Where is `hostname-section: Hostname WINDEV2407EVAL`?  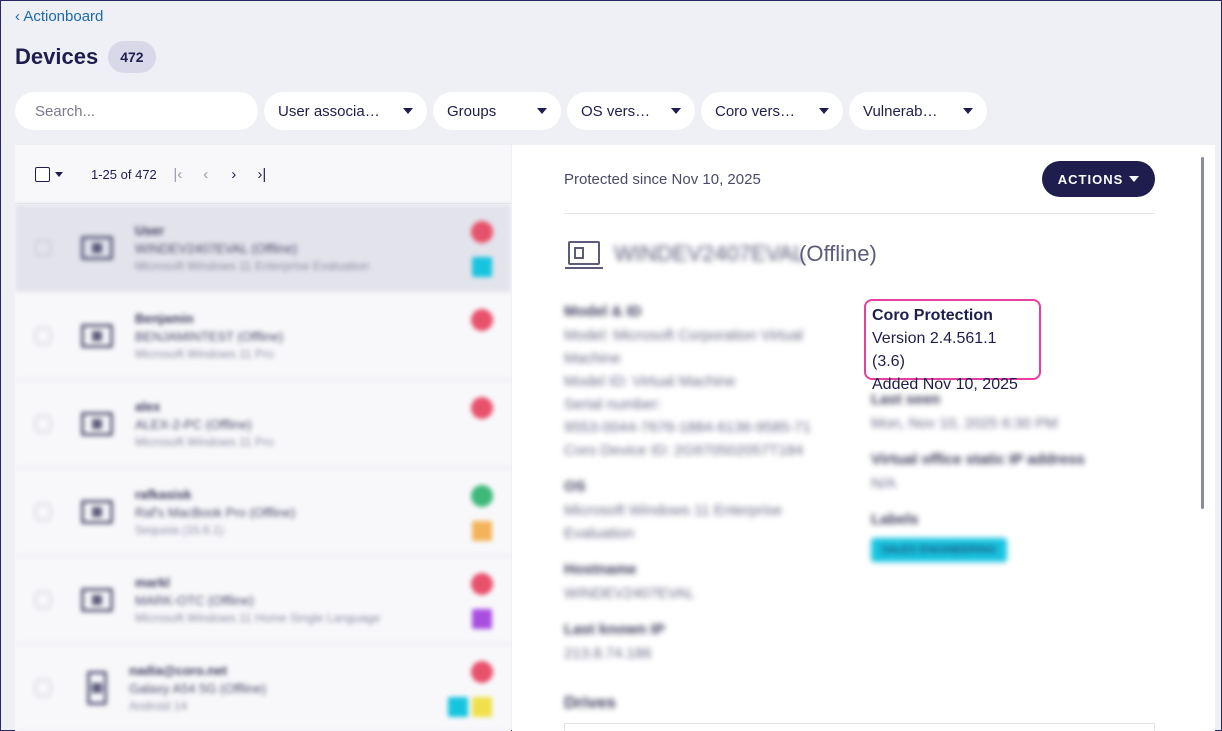
hostname-section: Hostname WINDEV2407EVAL is located at coordinates (706, 583).